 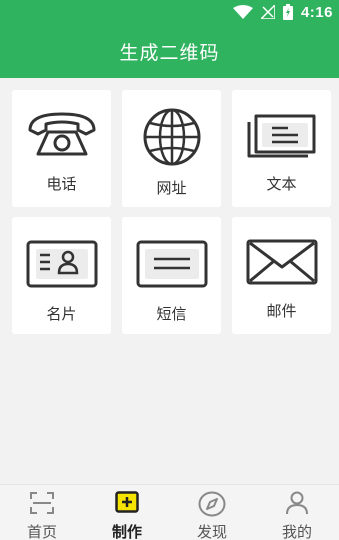 What do you see at coordinates (281, 136) in the screenshot?
I see `document-icon` at bounding box center [281, 136].